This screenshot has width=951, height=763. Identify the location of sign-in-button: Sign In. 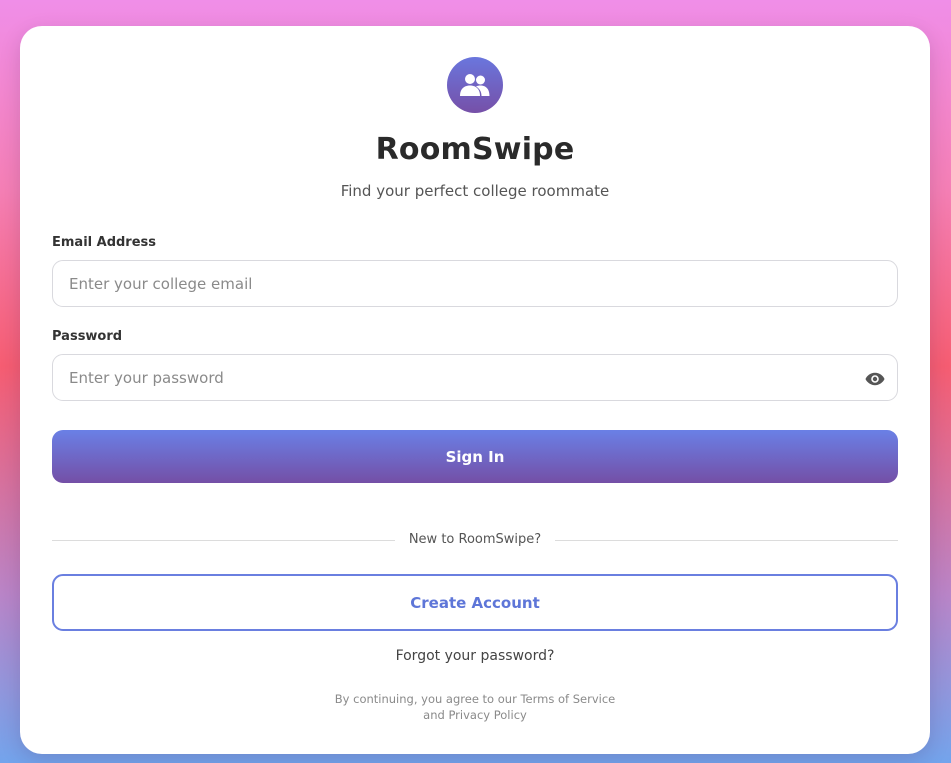
(475, 456).